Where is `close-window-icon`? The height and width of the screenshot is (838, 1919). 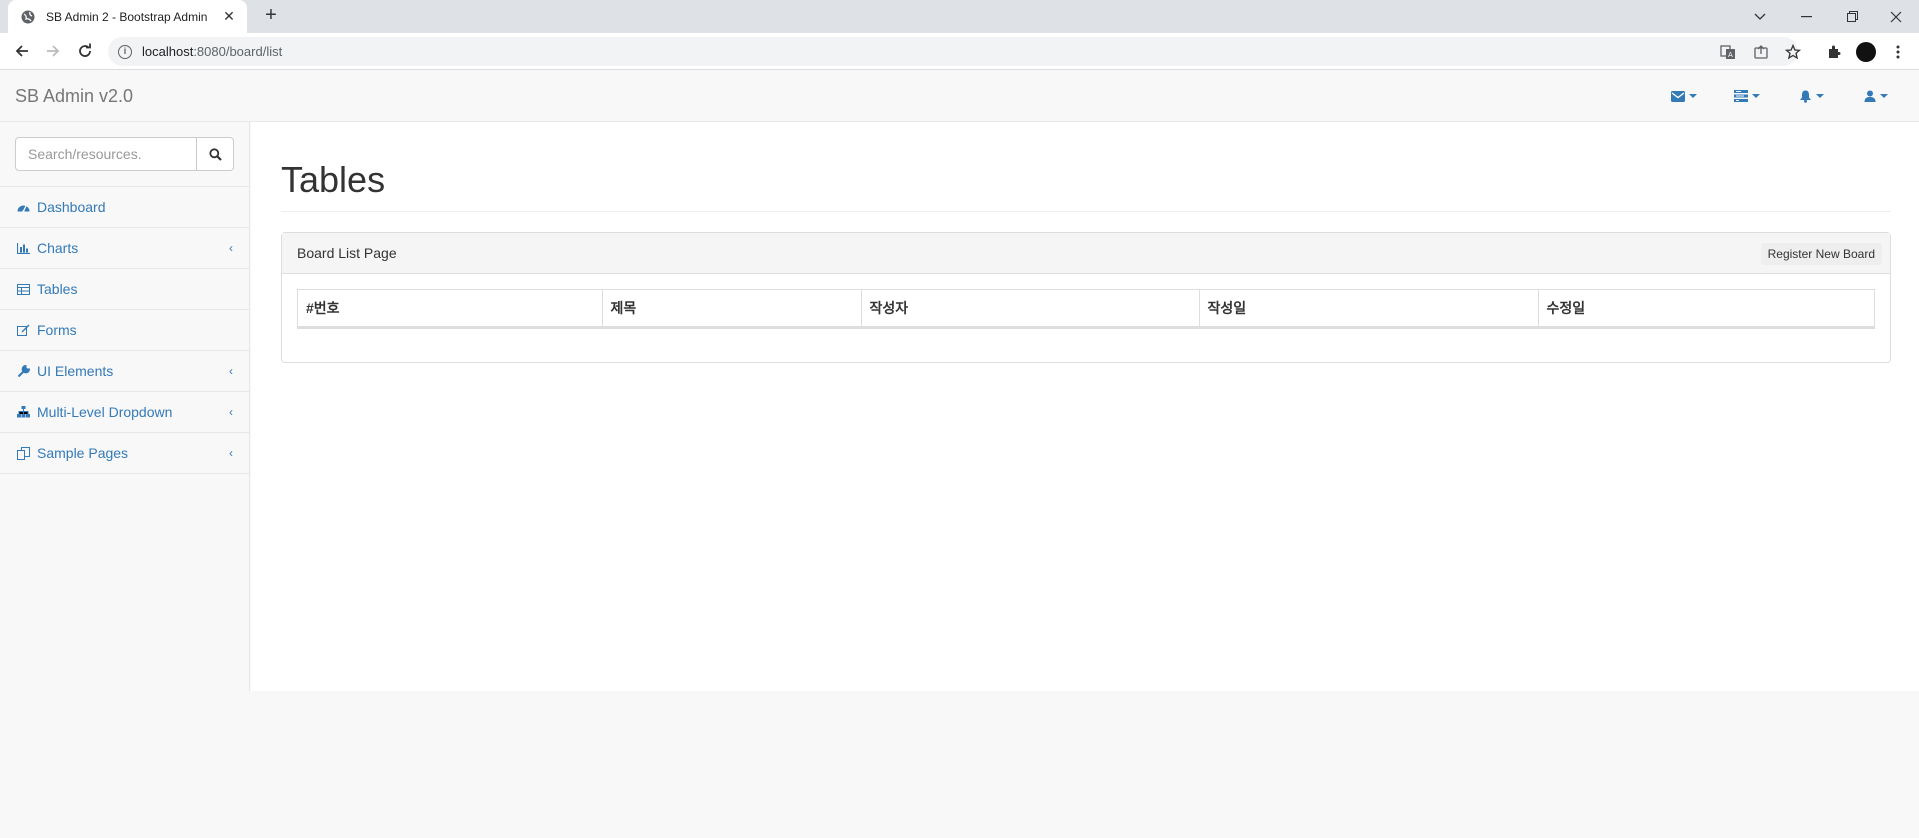 close-window-icon is located at coordinates (1896, 16).